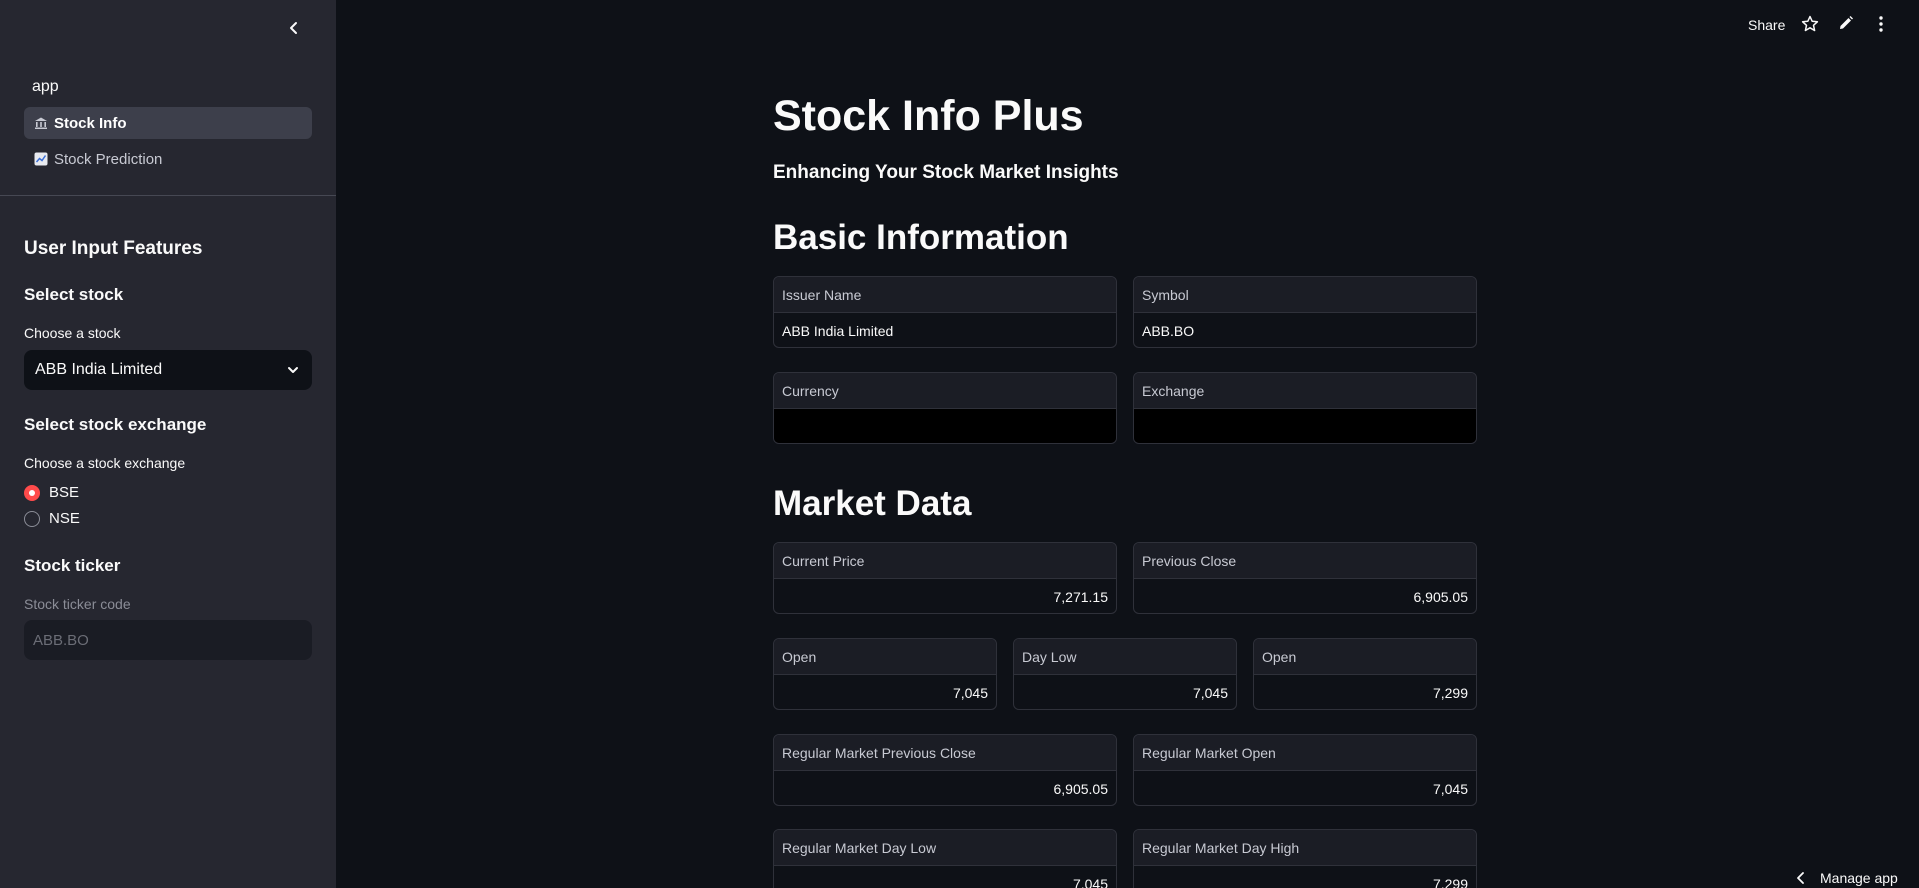  I want to click on bank-icon, so click(41, 123).